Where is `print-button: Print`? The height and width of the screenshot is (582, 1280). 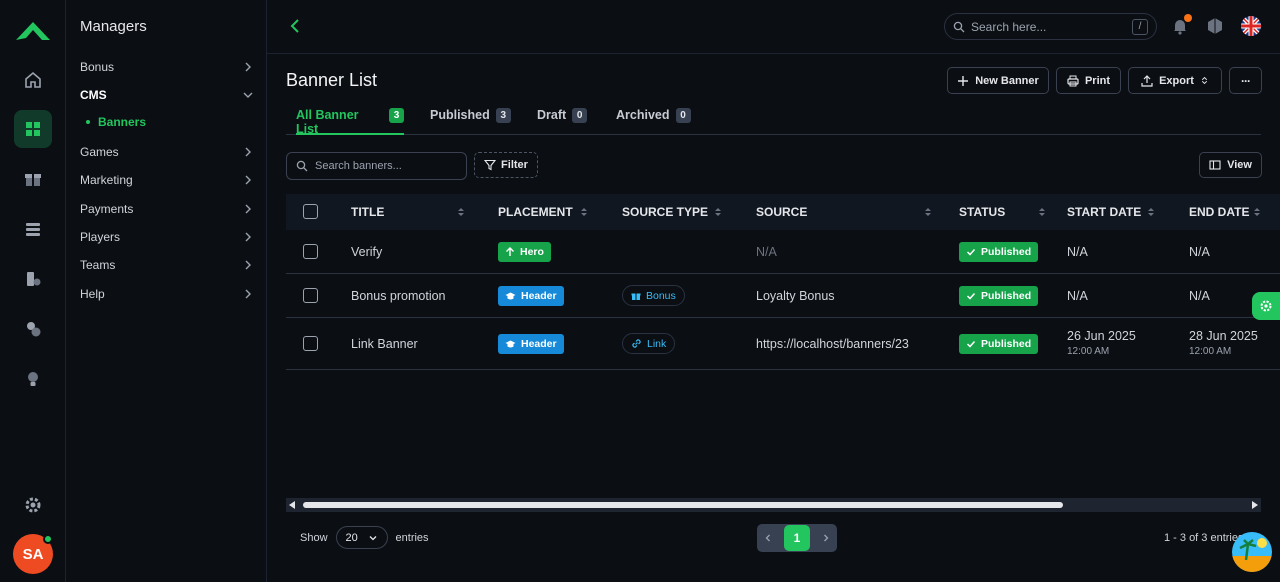
print-button: Print is located at coordinates (1088, 80).